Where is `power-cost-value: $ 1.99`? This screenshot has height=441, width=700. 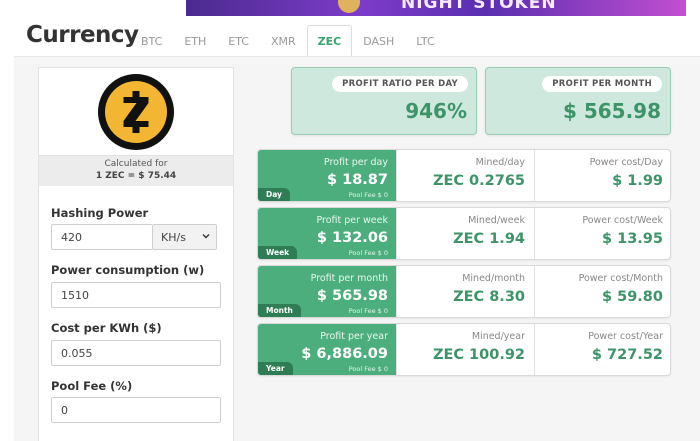
power-cost-value: $ 1.99 is located at coordinates (637, 181).